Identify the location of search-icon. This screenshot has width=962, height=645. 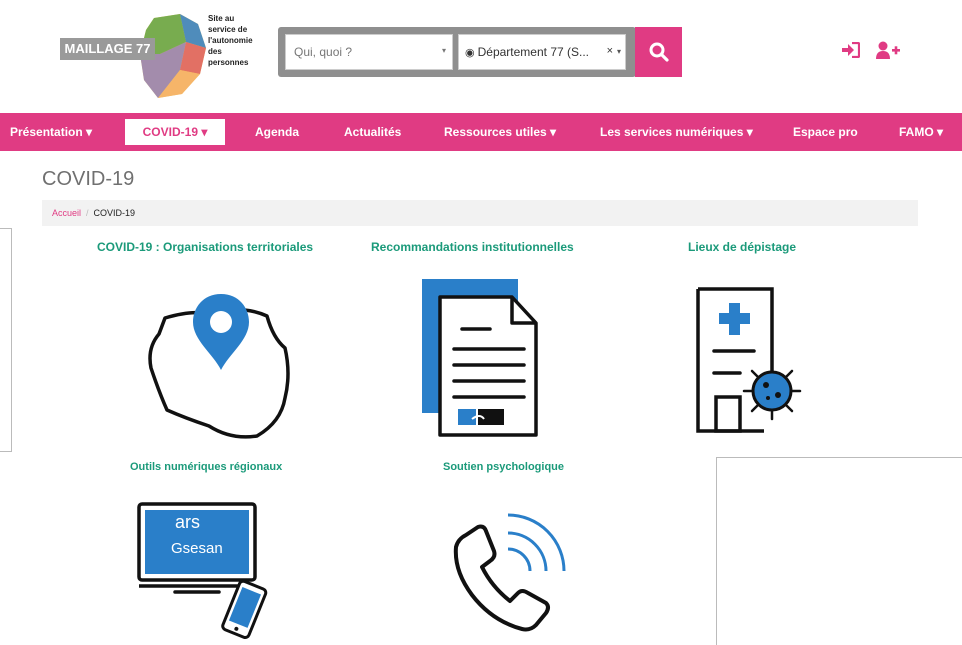
(659, 52).